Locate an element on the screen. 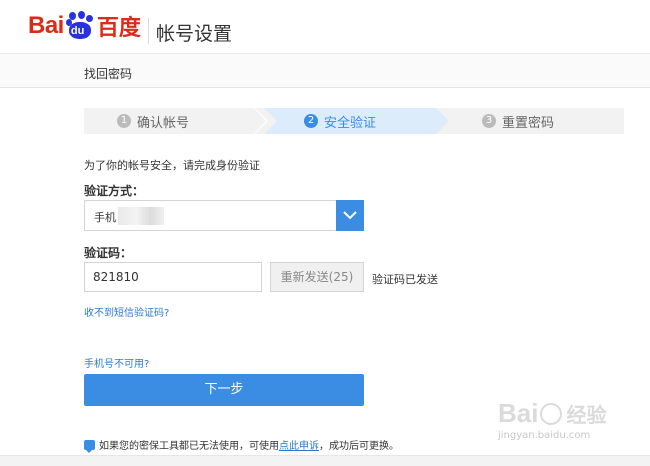 This screenshot has width=650, height=466. footer-note: 如果您的密保工具都已无法使用，可使用 点此申诉 ，成功后可更换。 is located at coordinates (241, 445).